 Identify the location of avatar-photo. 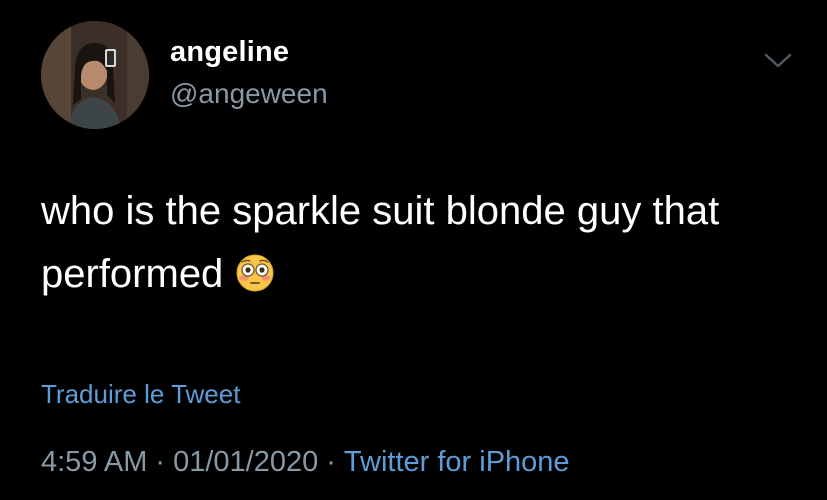
(95, 75).